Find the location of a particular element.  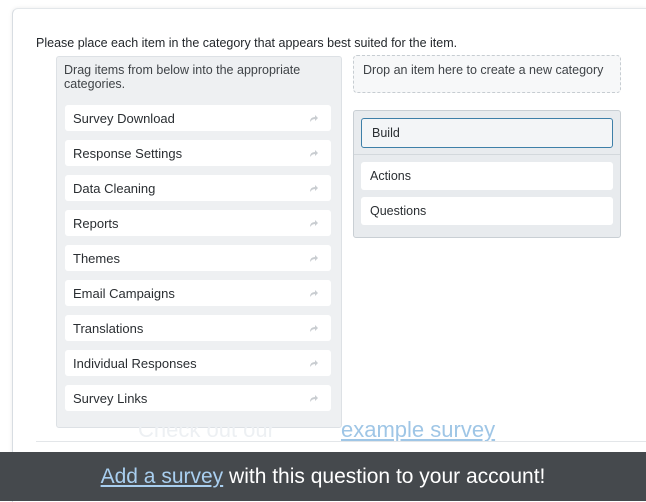

item-label: Themes is located at coordinates (96, 258).